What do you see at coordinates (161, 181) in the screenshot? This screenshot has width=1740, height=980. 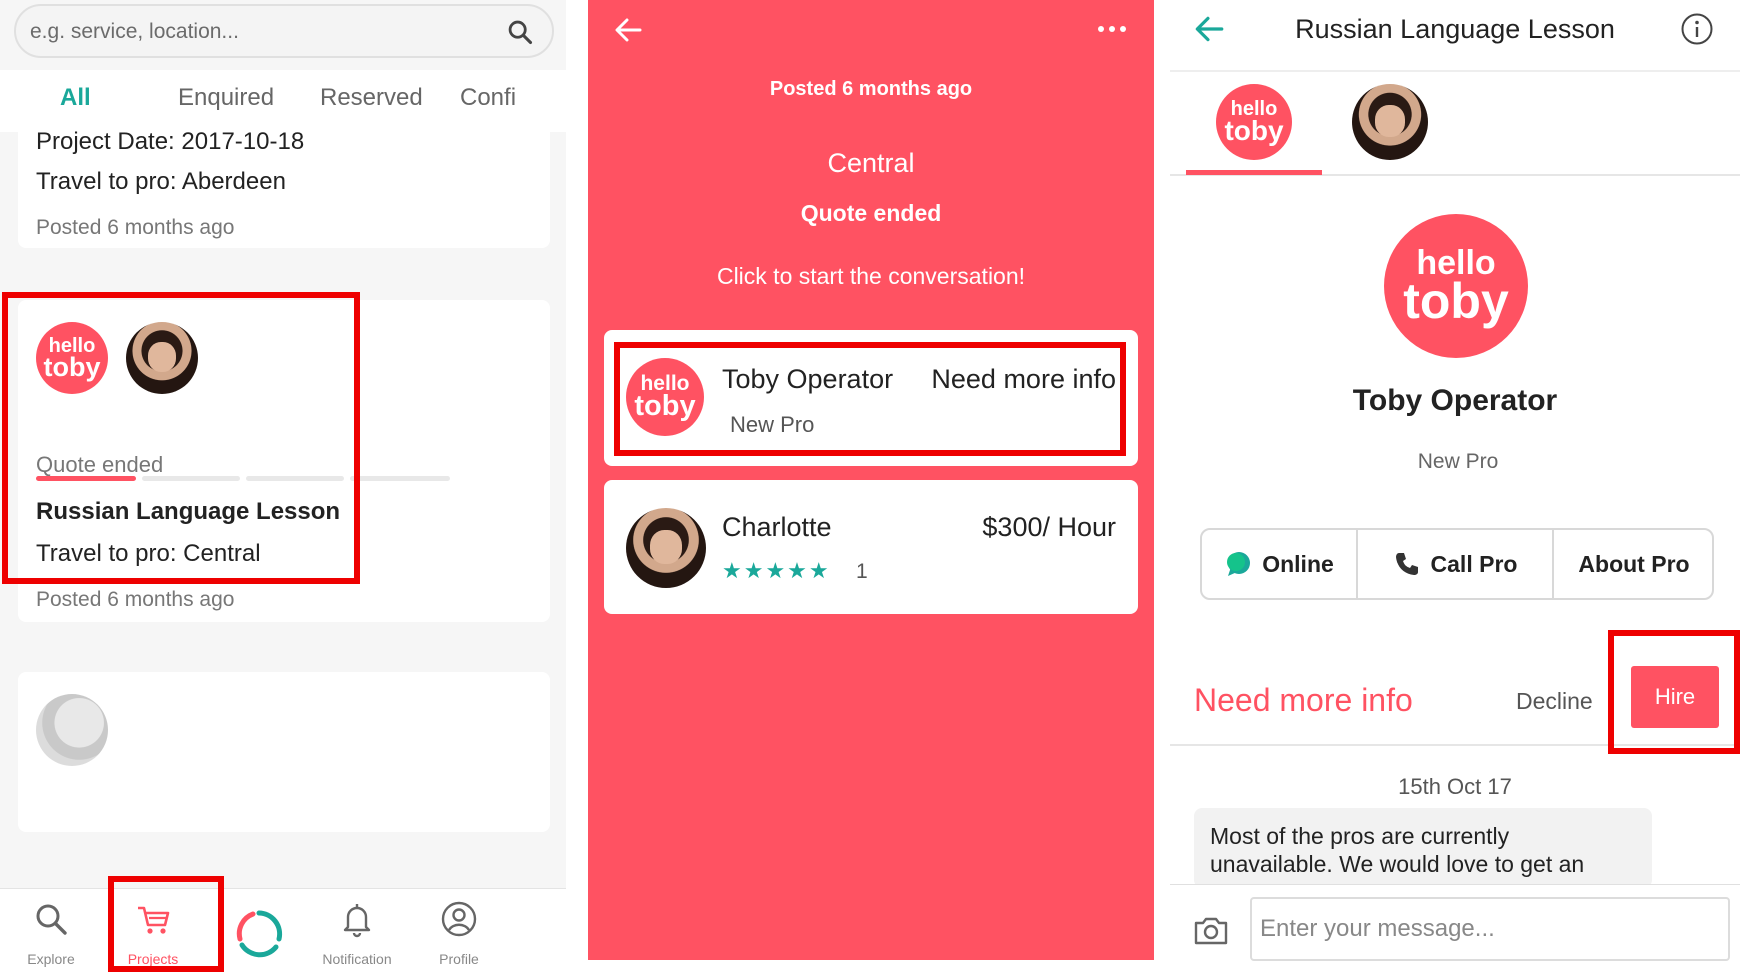 I see `travel-to-pro: Travel to pro: Aberdeen` at bounding box center [161, 181].